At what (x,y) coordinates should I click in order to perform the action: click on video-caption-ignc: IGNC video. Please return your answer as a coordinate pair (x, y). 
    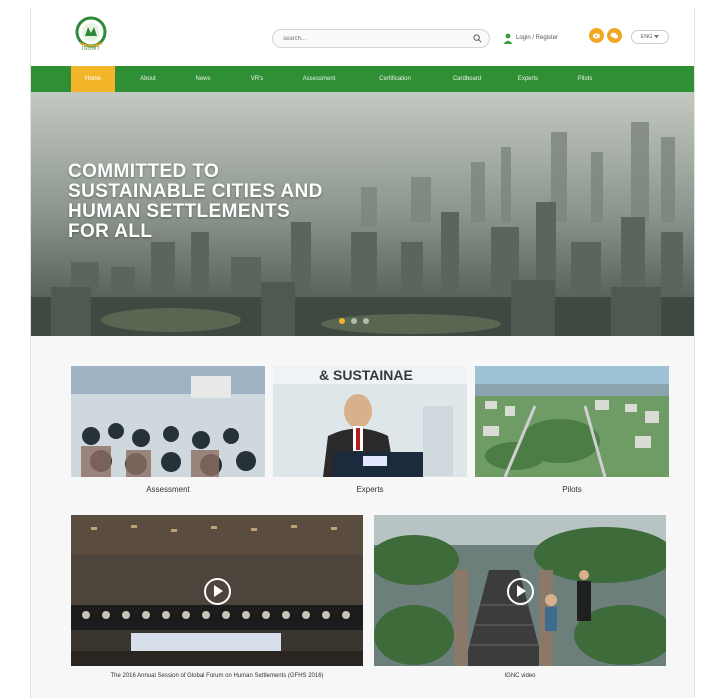
    Looking at the image, I should click on (520, 676).